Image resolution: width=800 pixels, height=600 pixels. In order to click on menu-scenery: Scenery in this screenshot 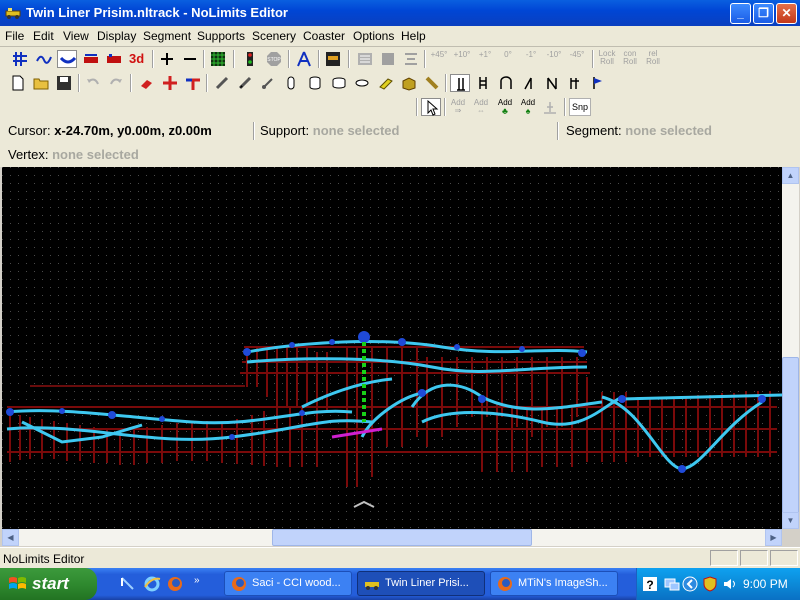, I will do `click(274, 36)`.